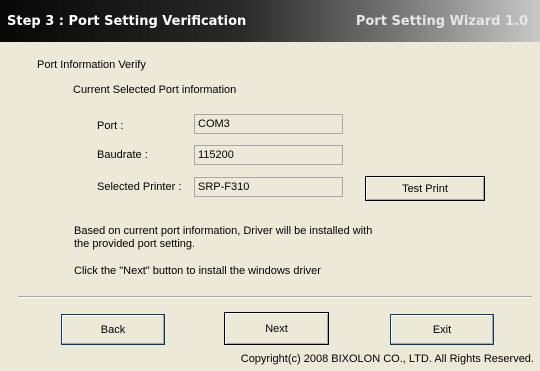 Image resolution: width=540 pixels, height=371 pixels. I want to click on port-field: COM3, so click(268, 124).